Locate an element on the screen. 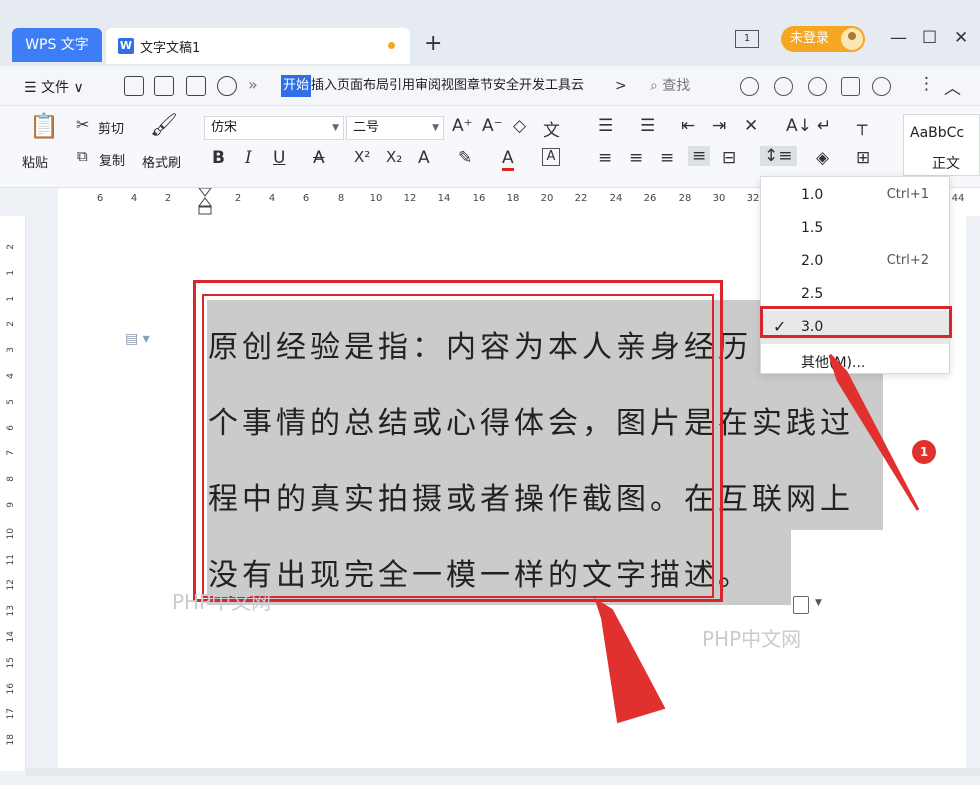 Image resolution: width=980 pixels, height=785 pixels. chinese-layout-icon: ✕ is located at coordinates (751, 126).